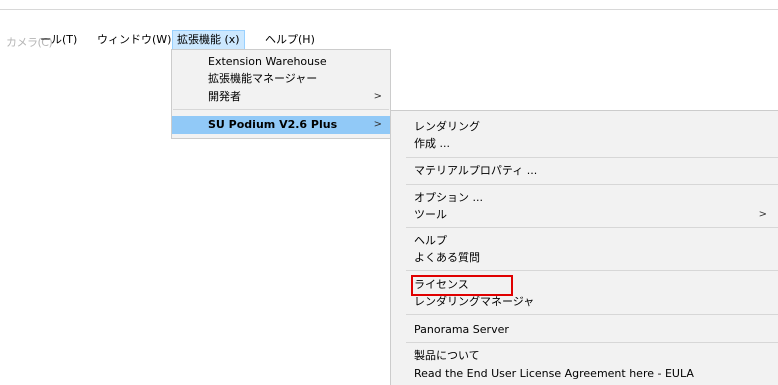 This screenshot has width=778, height=385. I want to click on menu-item-developer: 開発者 >, so click(281, 97).